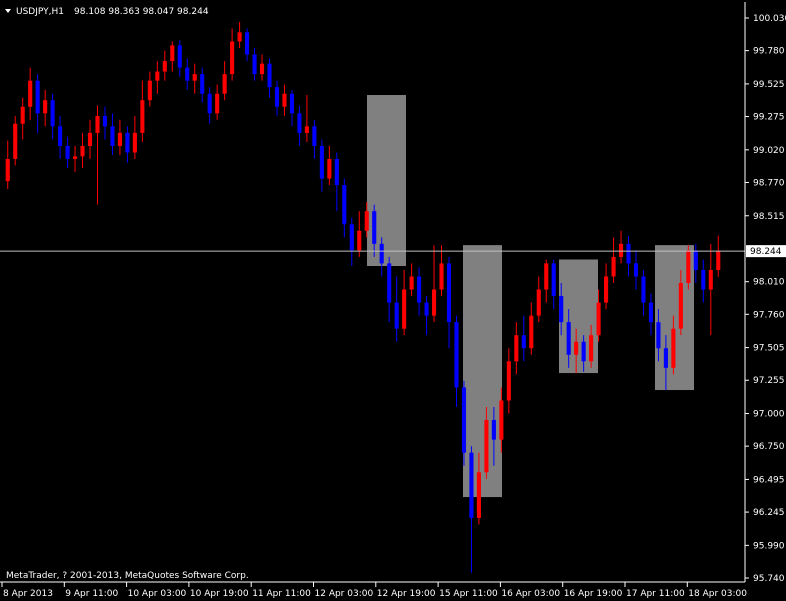  What do you see at coordinates (717, 594) in the screenshot?
I see `time-tick-label: 18 Apr 03:00` at bounding box center [717, 594].